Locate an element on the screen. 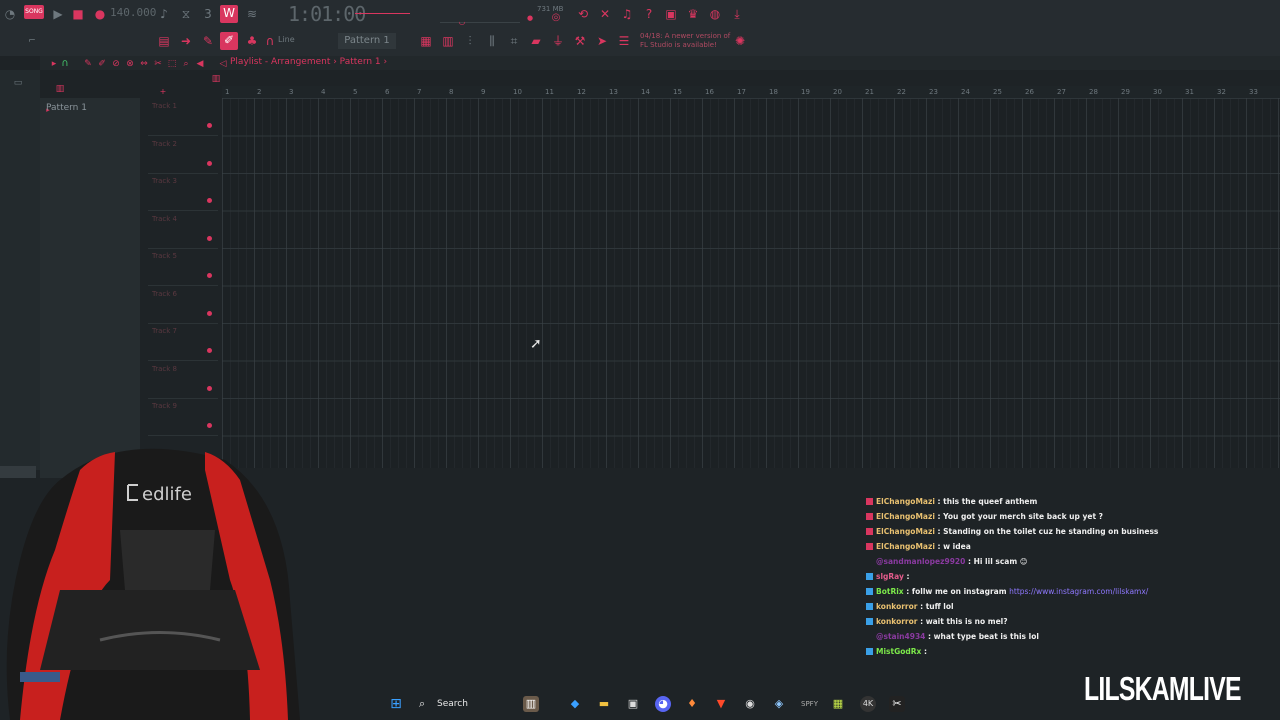 Image resolution: width=1280 pixels, height=720 pixels. loop-record-icon: W is located at coordinates (229, 14).